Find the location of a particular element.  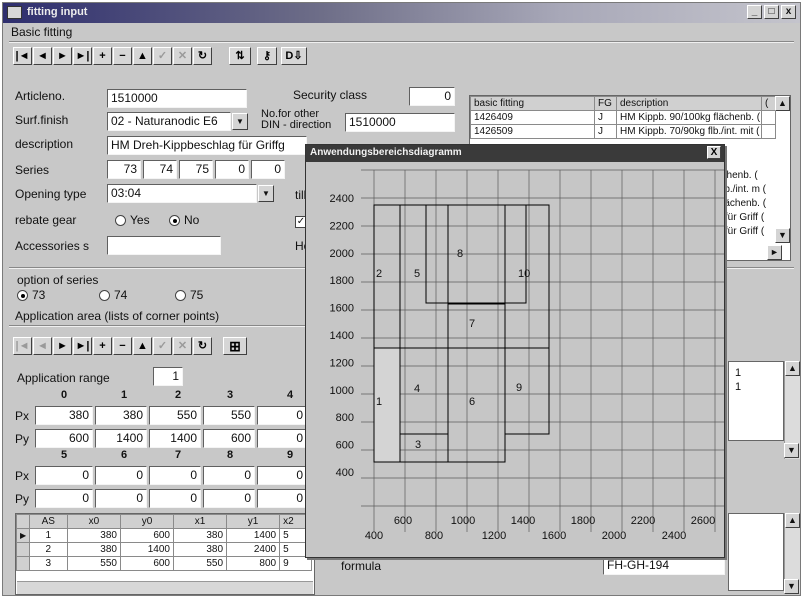

description-field: HM Dreh-Kippbeschlag für Griffg is located at coordinates (207, 145).